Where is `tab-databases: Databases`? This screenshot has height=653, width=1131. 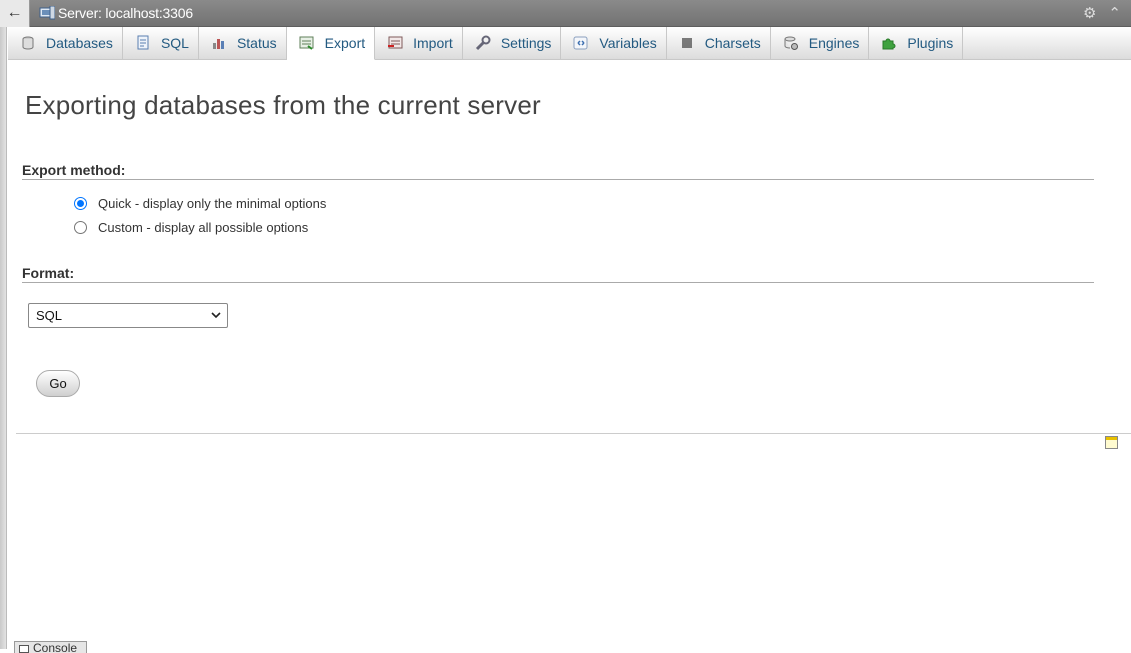 tab-databases: Databases is located at coordinates (65, 43).